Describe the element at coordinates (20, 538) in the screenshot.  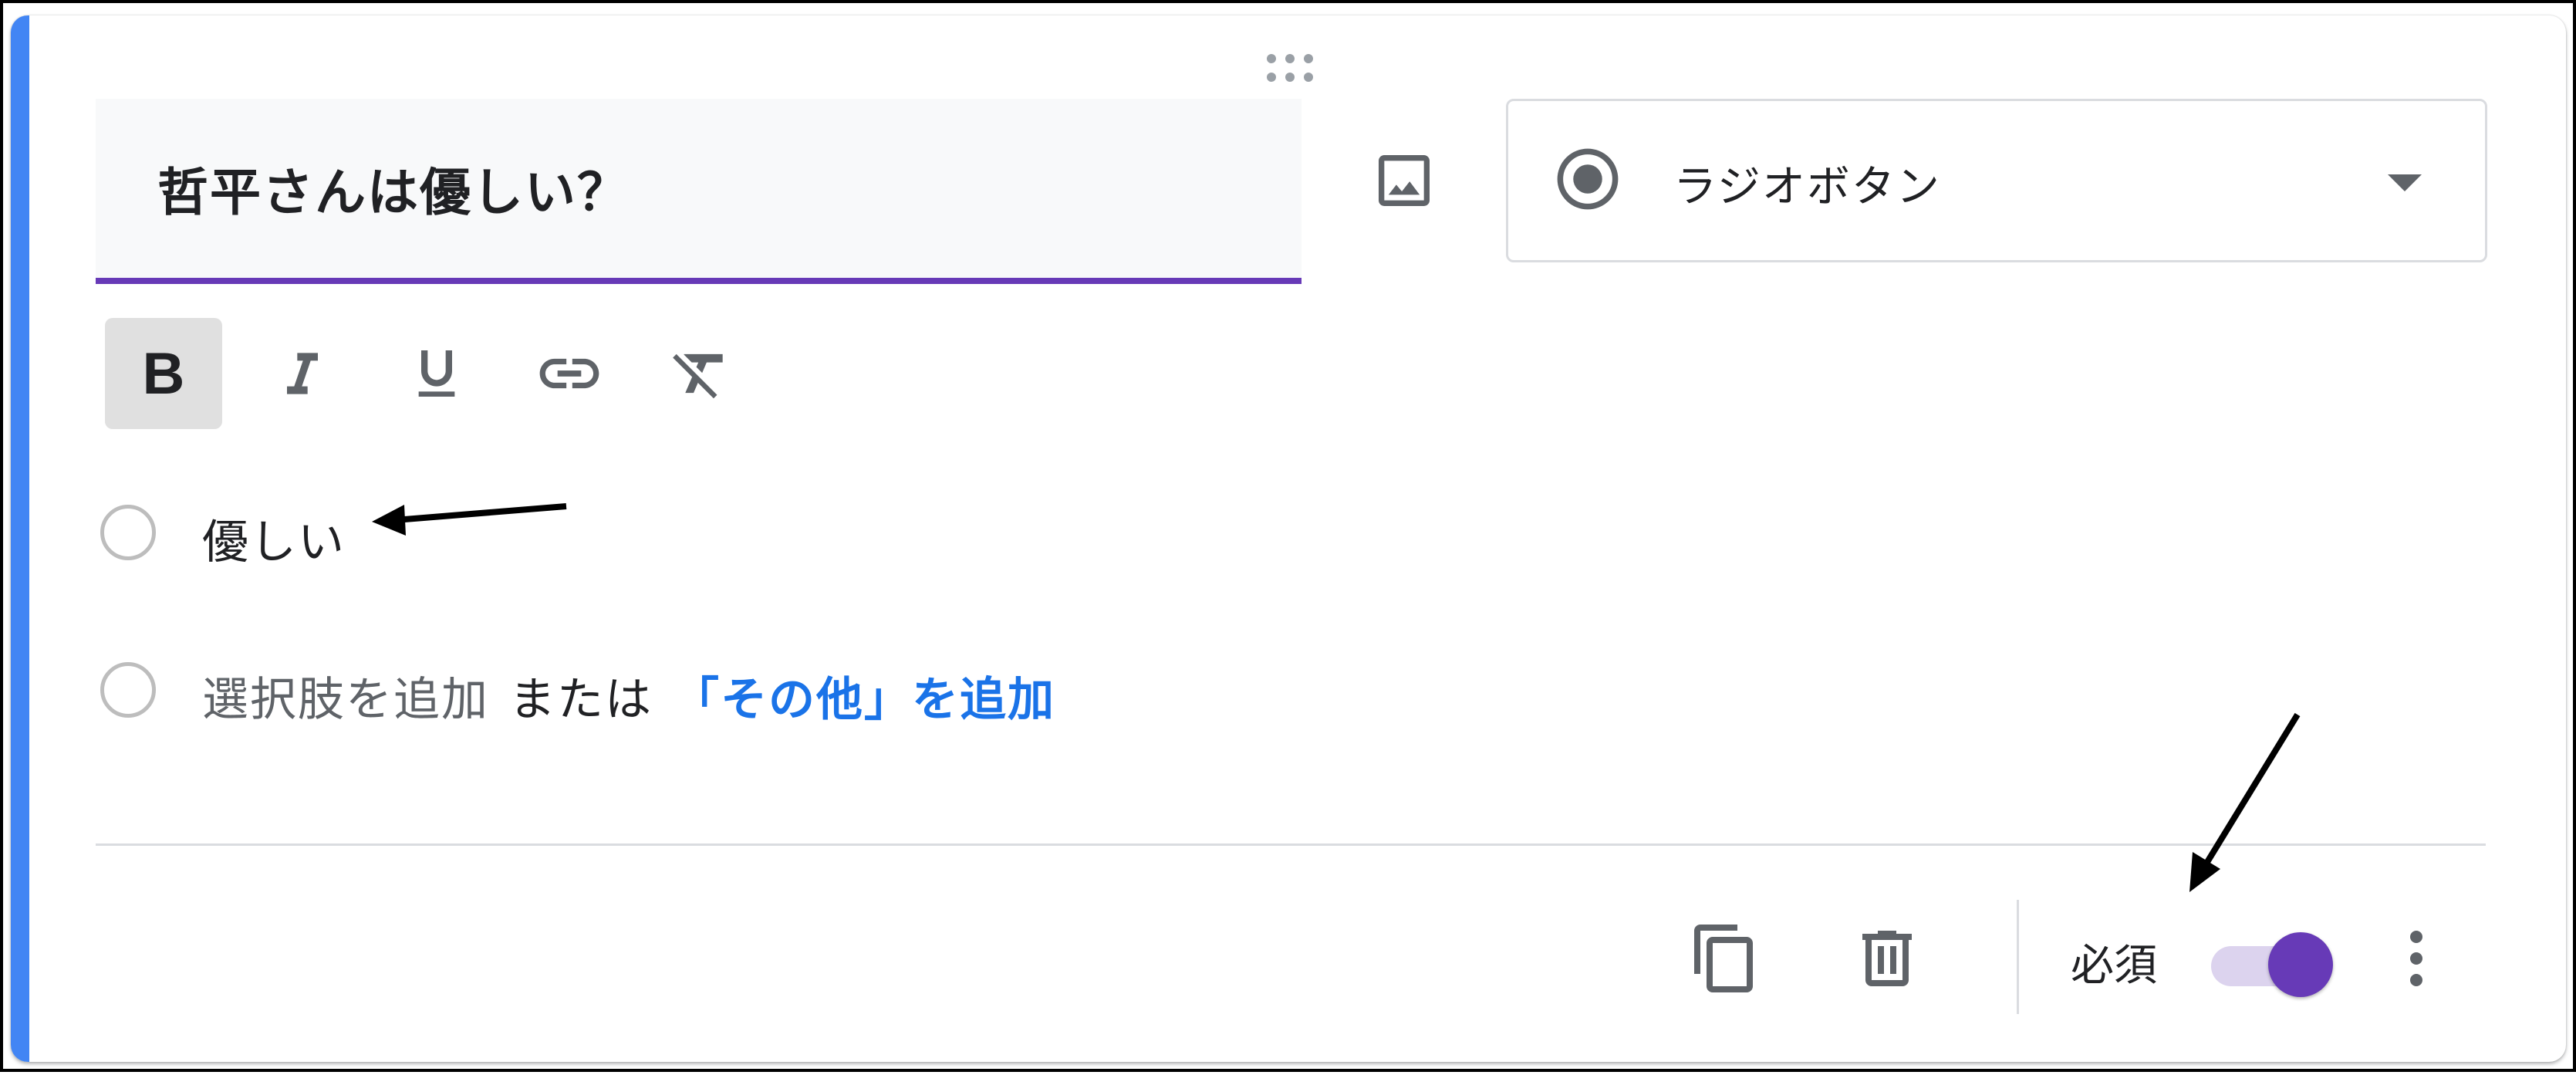
I see `active-card-indicator` at that location.